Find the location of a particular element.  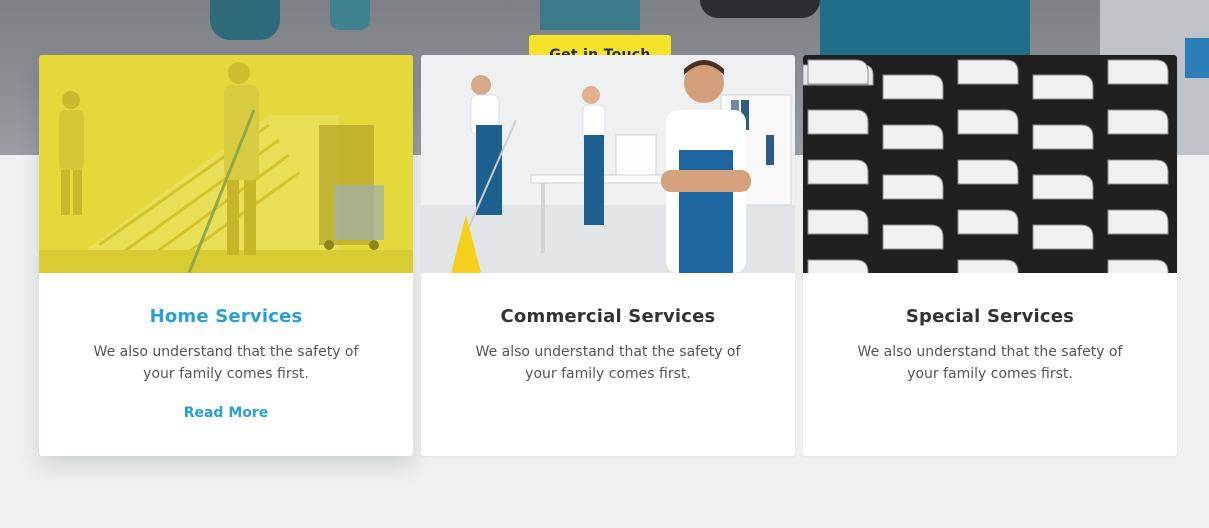

card-title: Home Services is located at coordinates (226, 316).